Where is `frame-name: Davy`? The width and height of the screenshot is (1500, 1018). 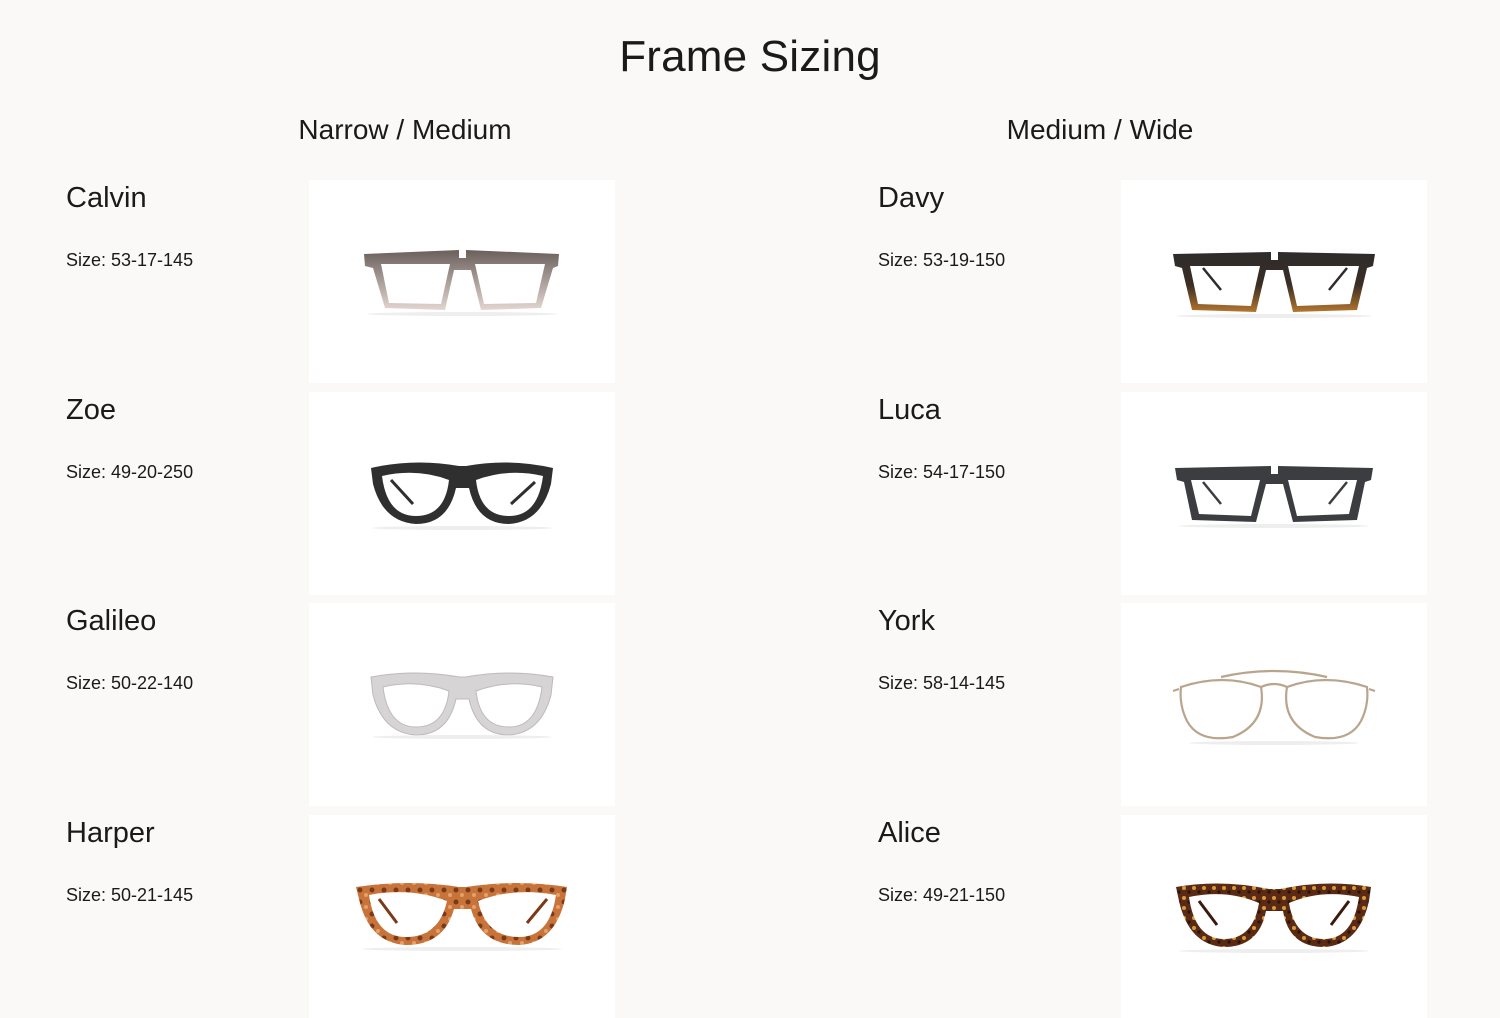
frame-name: Davy is located at coordinates (911, 198).